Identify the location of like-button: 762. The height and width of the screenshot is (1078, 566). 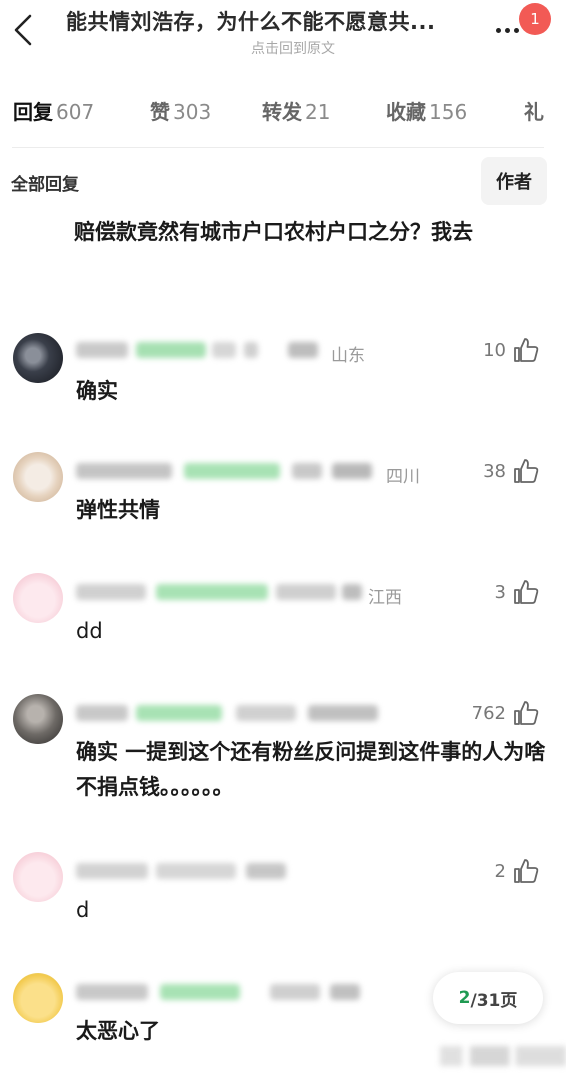
(506, 713).